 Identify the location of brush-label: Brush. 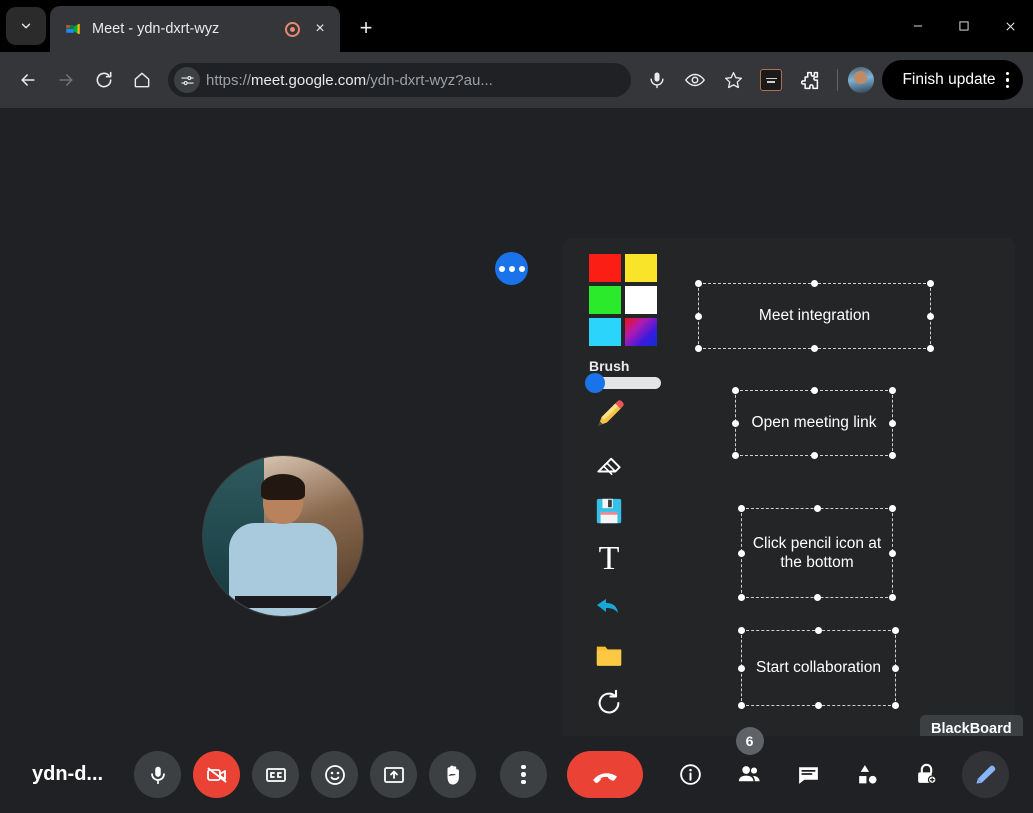
(609, 366).